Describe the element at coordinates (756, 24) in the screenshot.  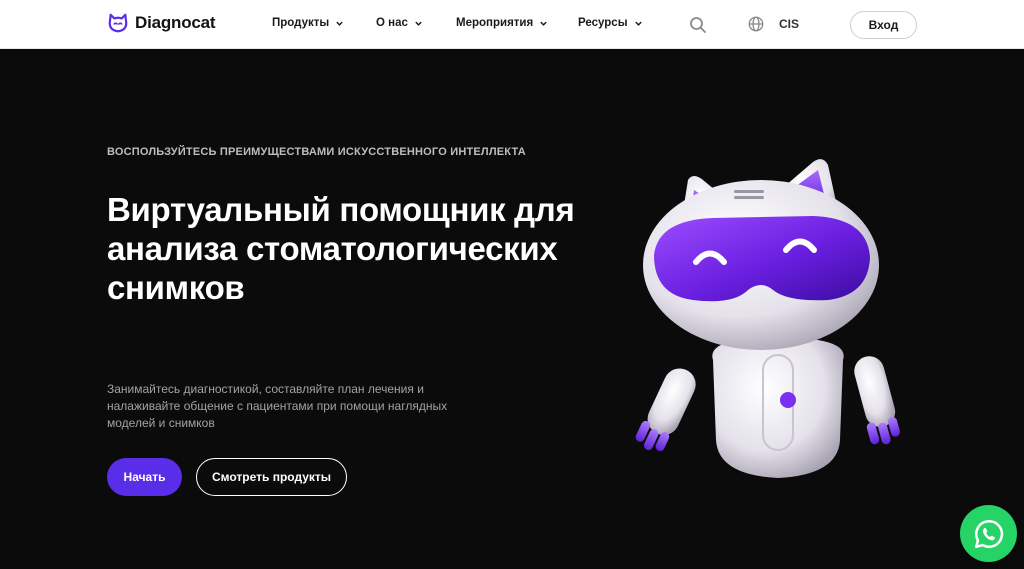
I see `globe-icon` at that location.